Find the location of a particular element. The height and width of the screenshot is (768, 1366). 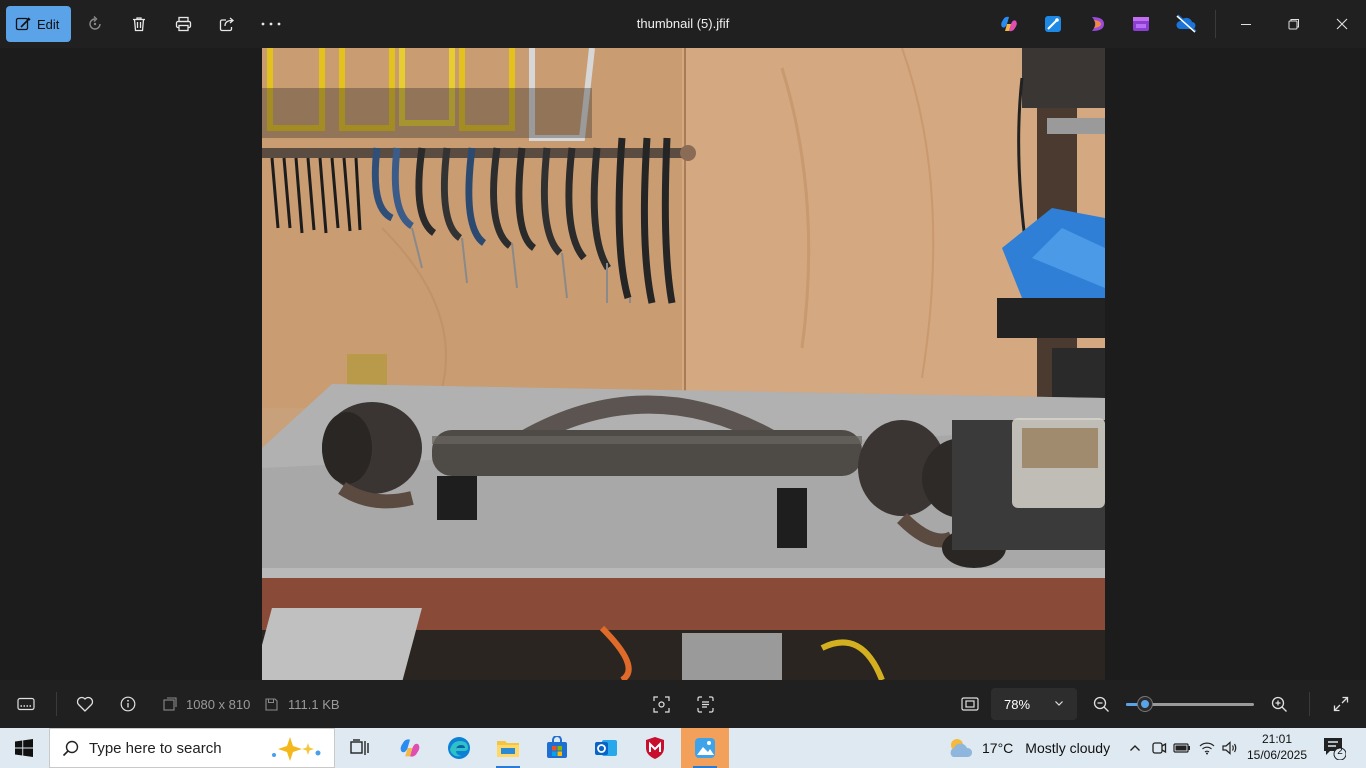

filesize-indicator is located at coordinates (271, 704).